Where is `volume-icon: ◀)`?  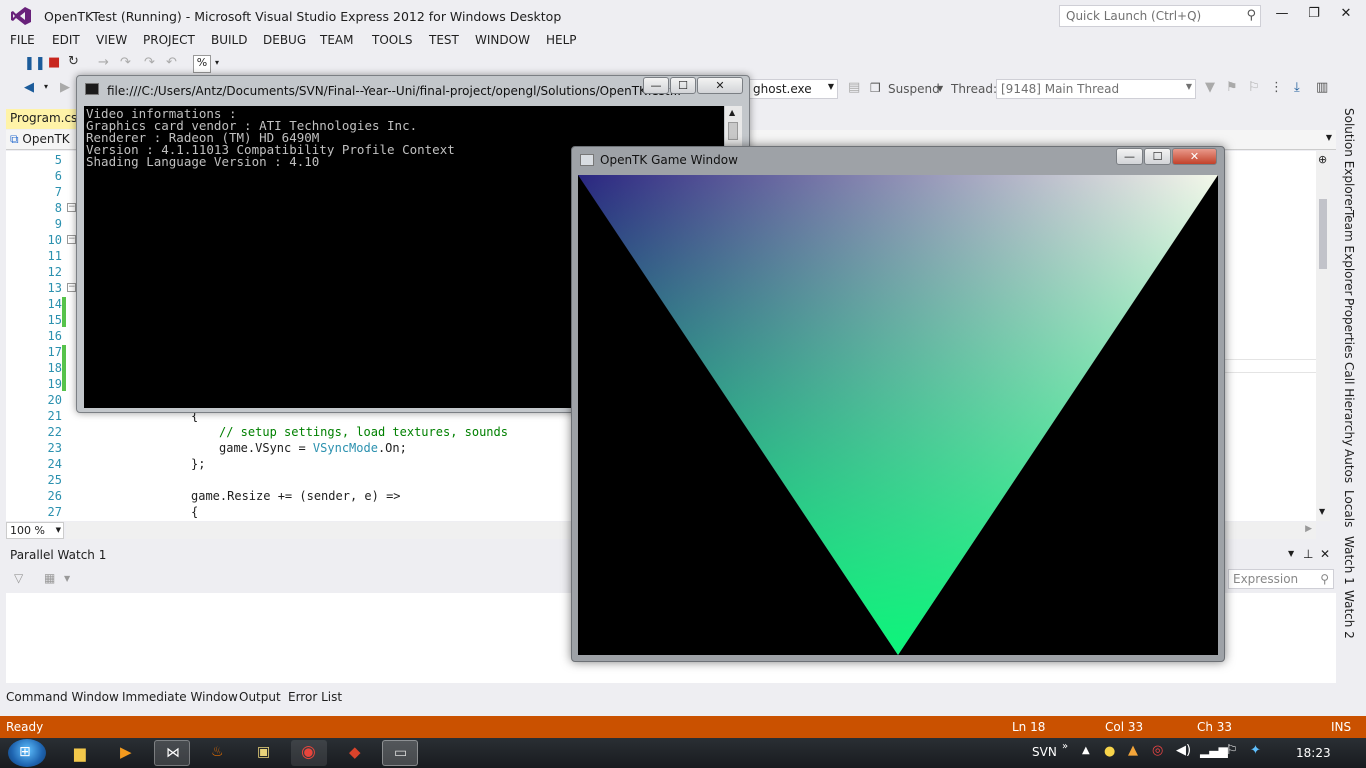 volume-icon: ◀) is located at coordinates (1183, 750).